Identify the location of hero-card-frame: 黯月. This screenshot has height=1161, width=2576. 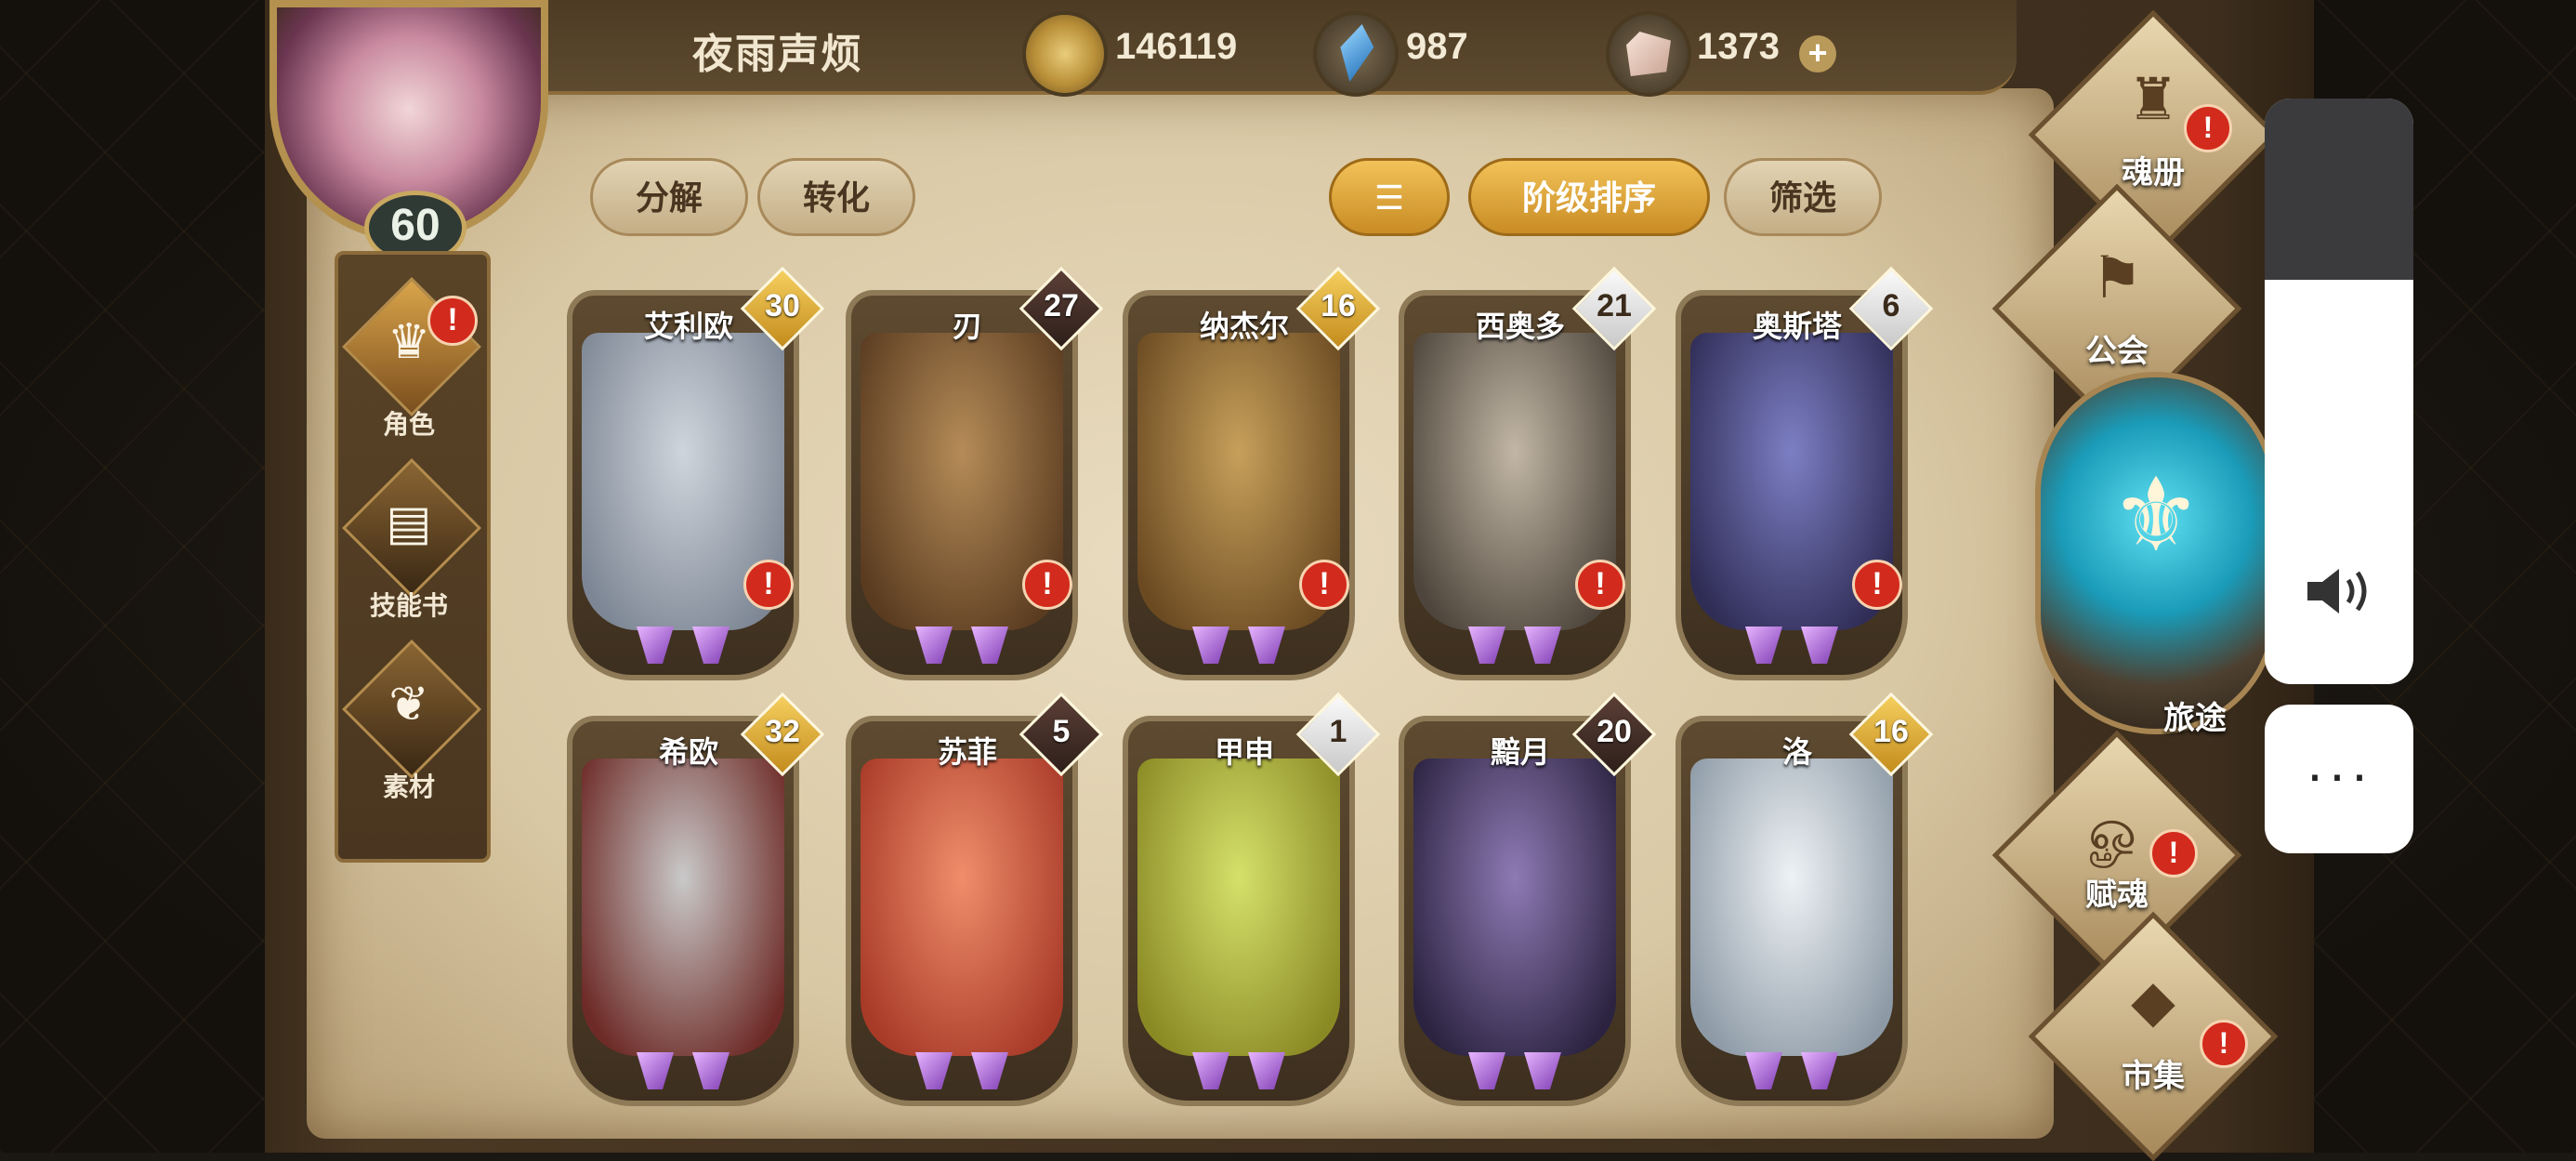
(1515, 911).